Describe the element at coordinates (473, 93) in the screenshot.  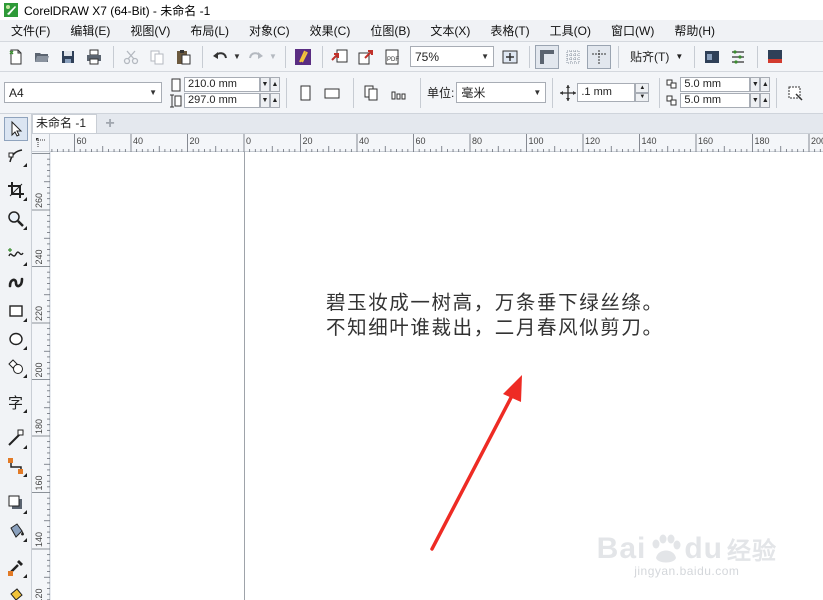
I see `units-value: 毫米` at that location.